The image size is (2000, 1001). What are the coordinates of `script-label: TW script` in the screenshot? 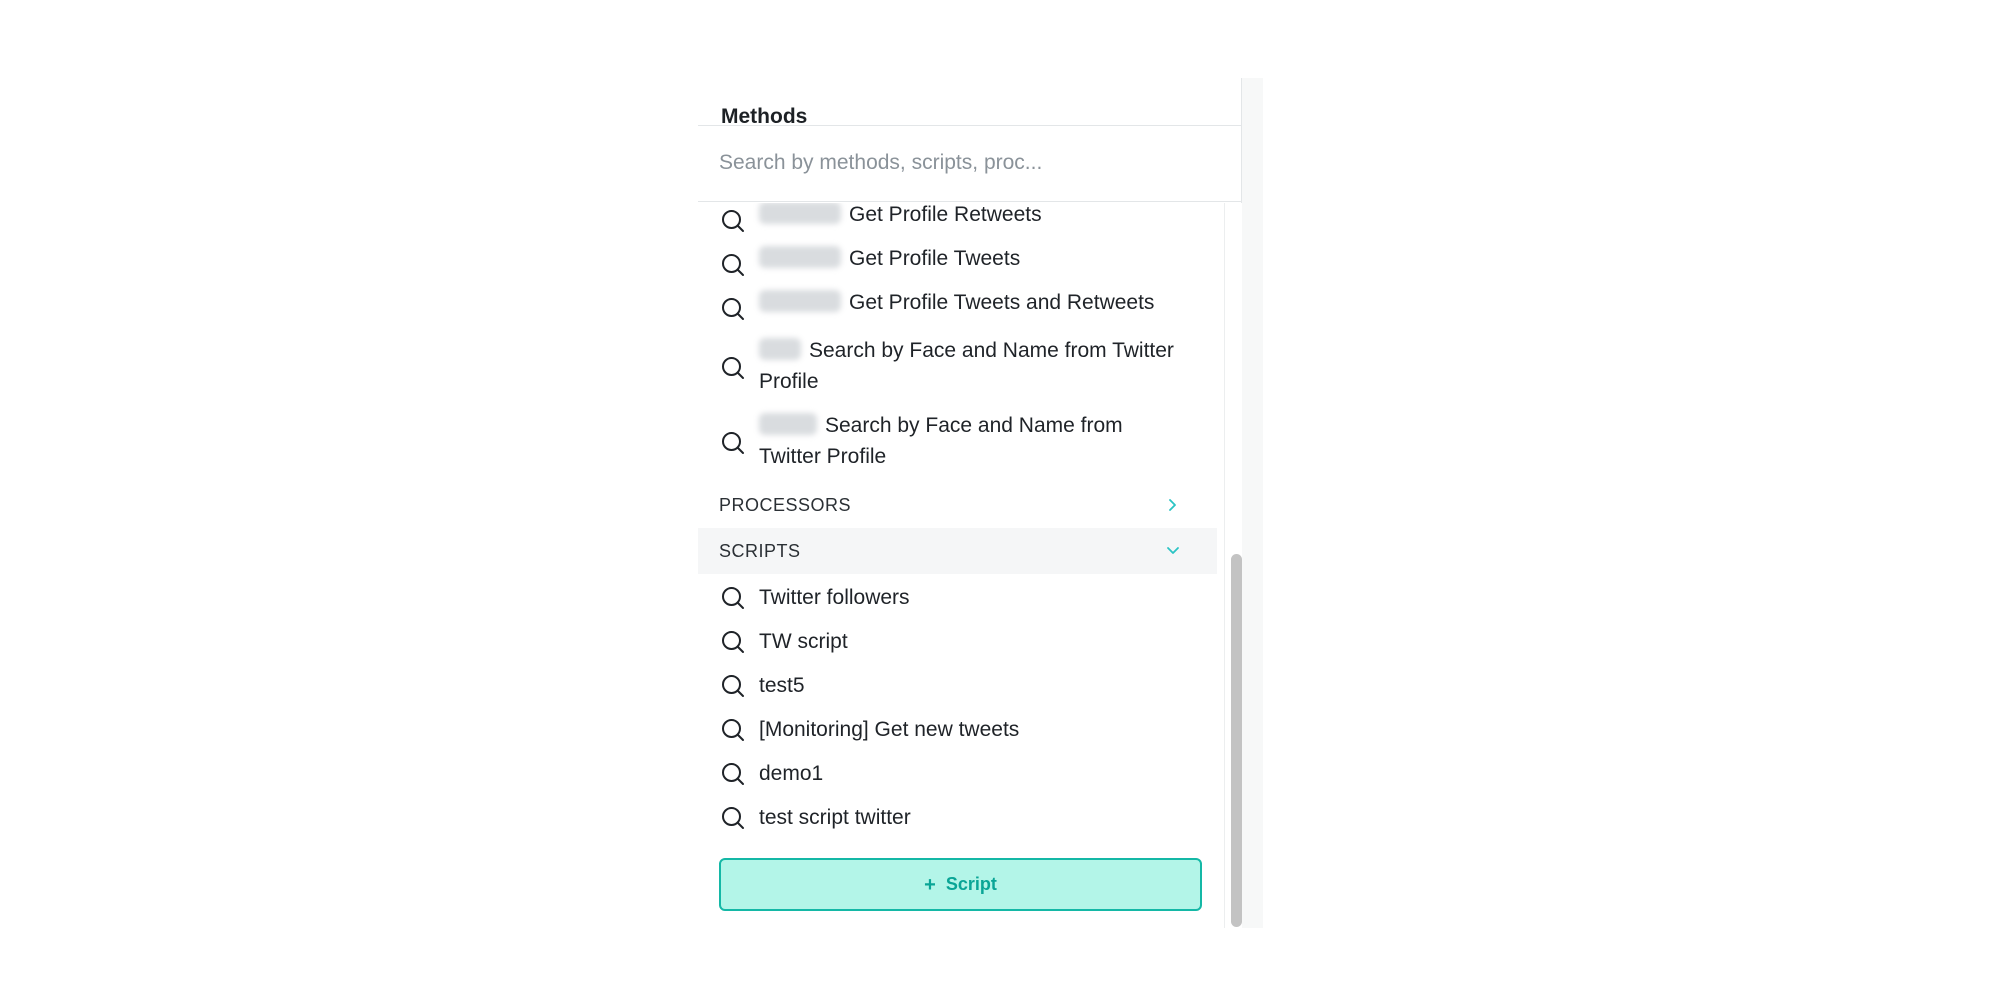 It's located at (803, 641).